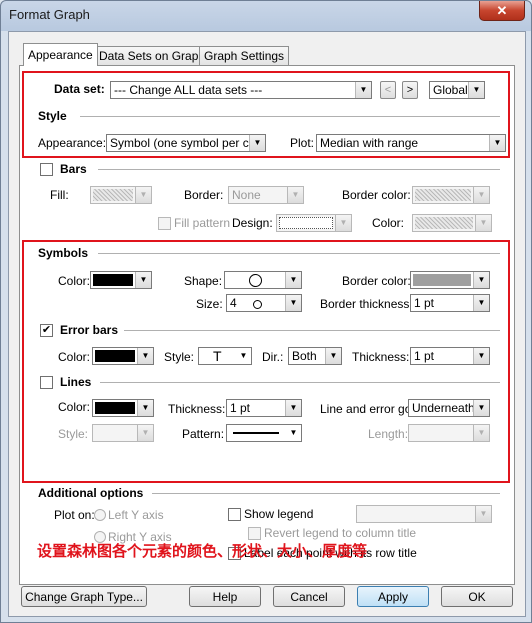  I want to click on additional-divider, so click(326, 494).